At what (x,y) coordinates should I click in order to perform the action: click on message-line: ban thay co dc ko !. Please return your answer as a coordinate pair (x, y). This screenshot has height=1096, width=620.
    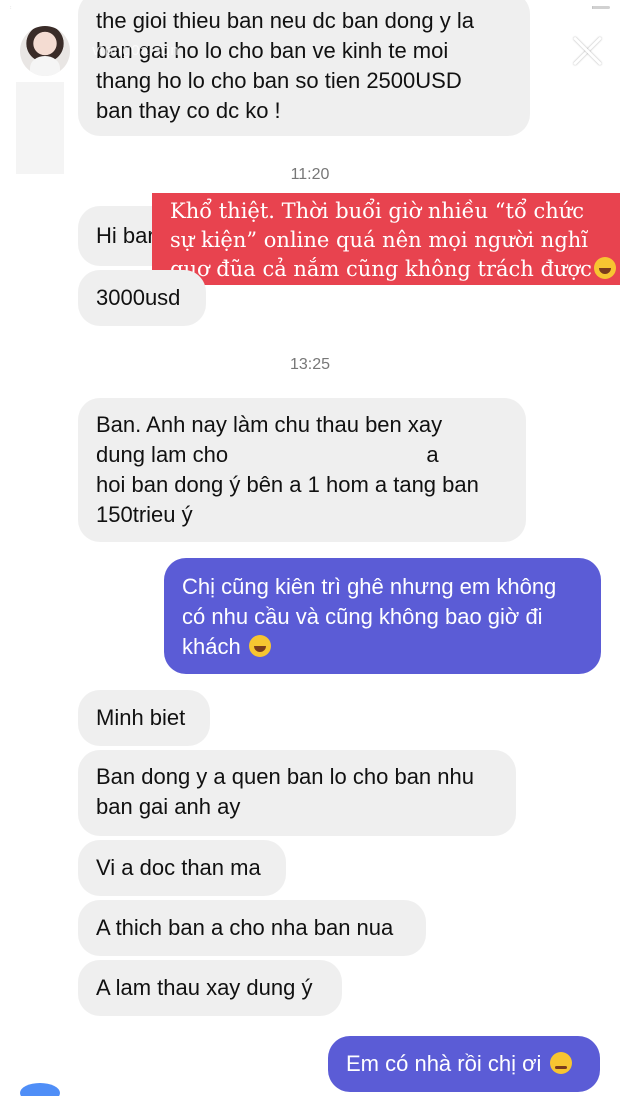
    Looking at the image, I should click on (188, 110).